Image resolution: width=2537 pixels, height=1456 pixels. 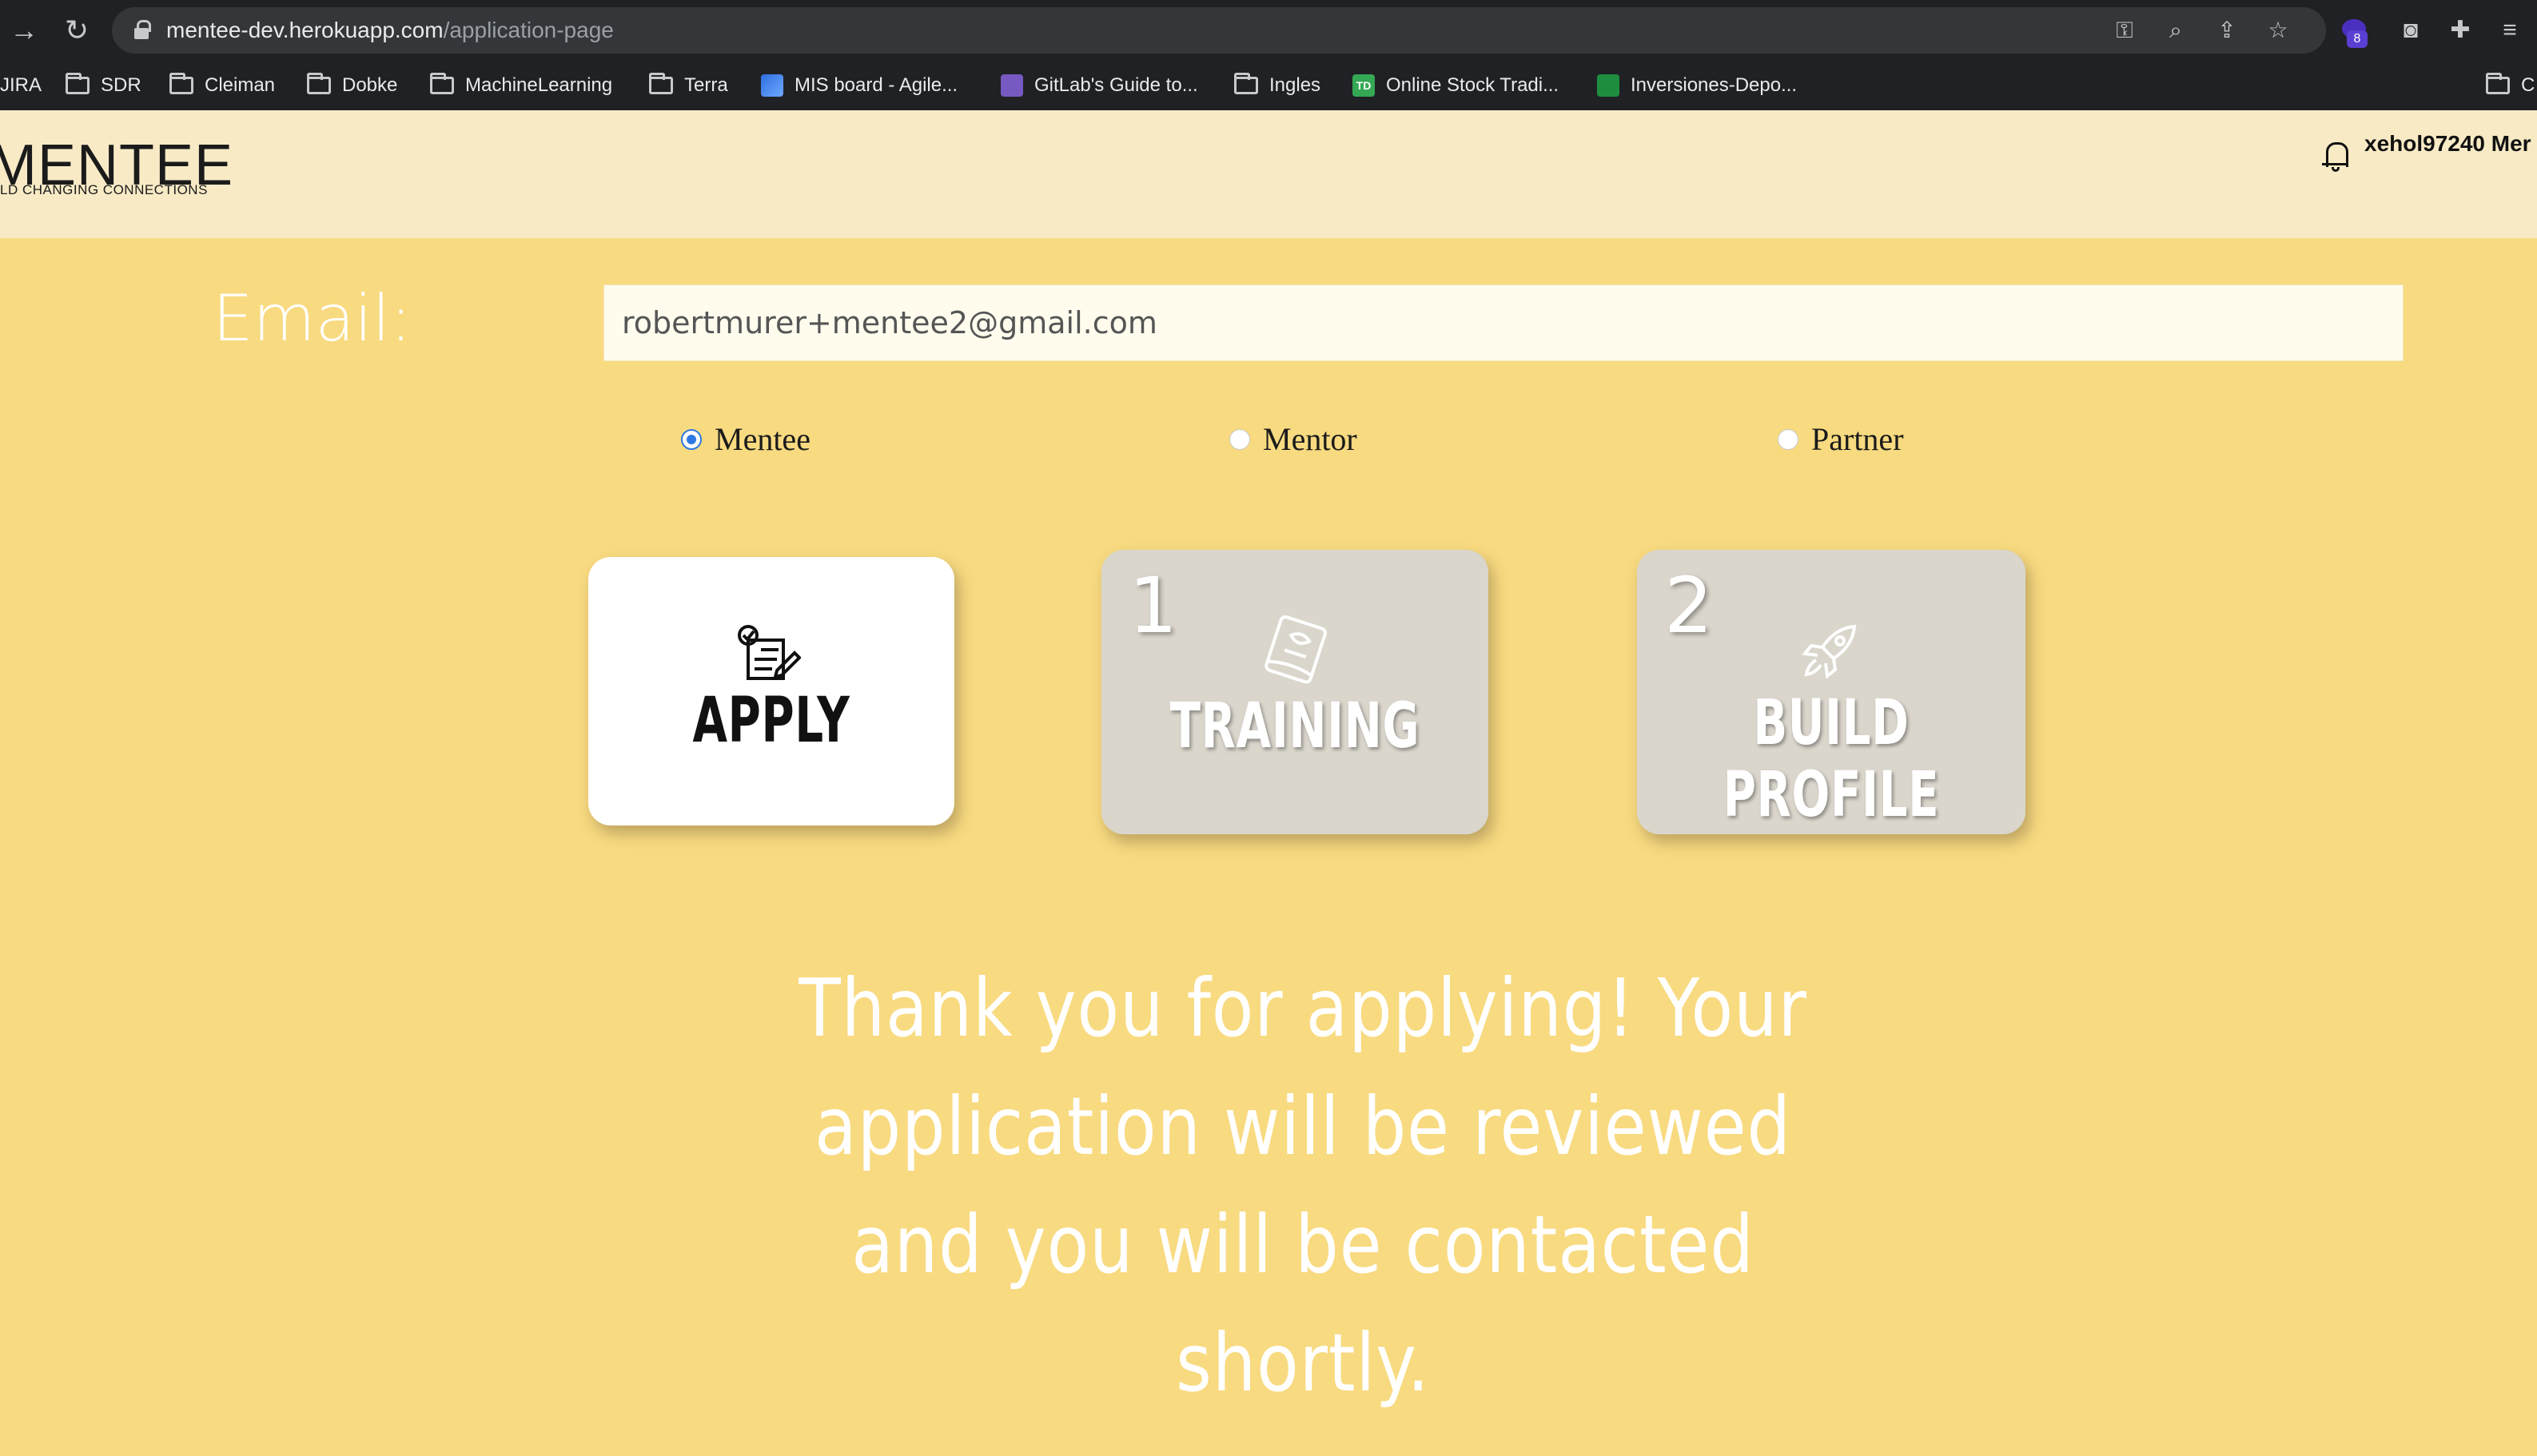 I want to click on step-number: 2, so click(x=1689, y=605).